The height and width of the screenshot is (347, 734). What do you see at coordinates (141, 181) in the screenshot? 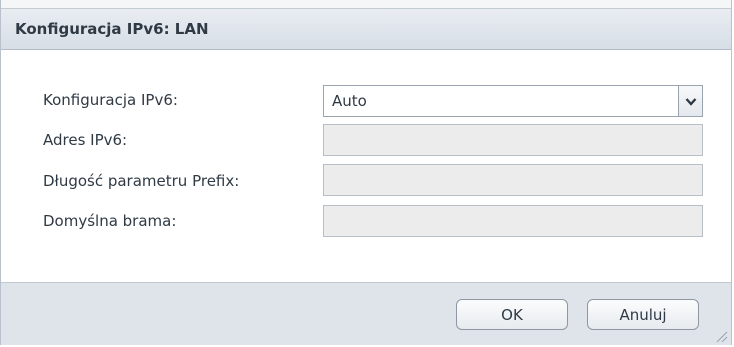
I see `prefix-length-label: Długość parametru Prefix:` at bounding box center [141, 181].